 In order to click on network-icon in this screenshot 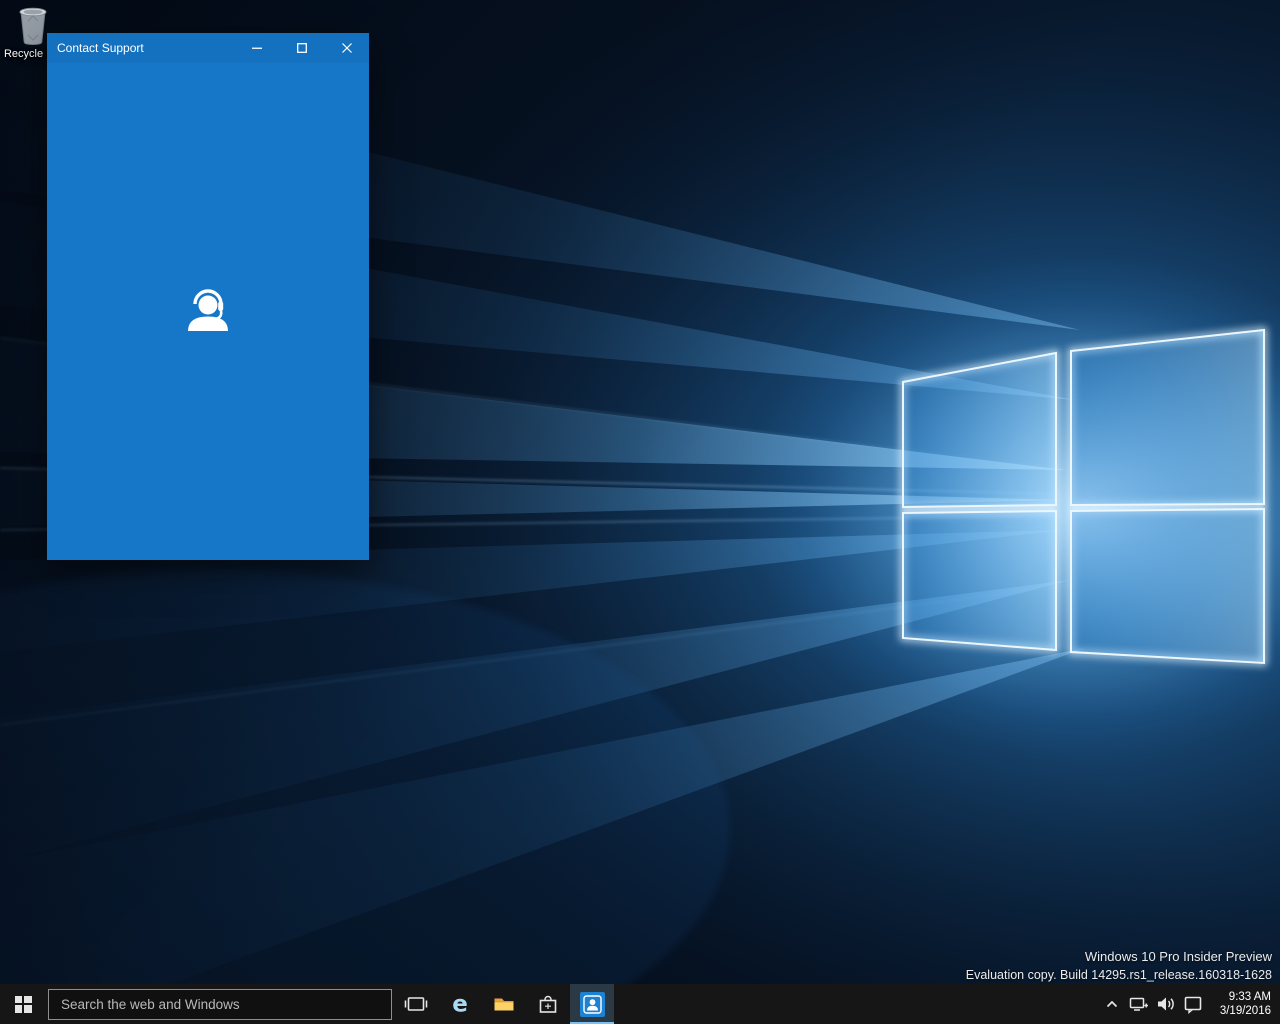, I will do `click(1138, 1004)`.